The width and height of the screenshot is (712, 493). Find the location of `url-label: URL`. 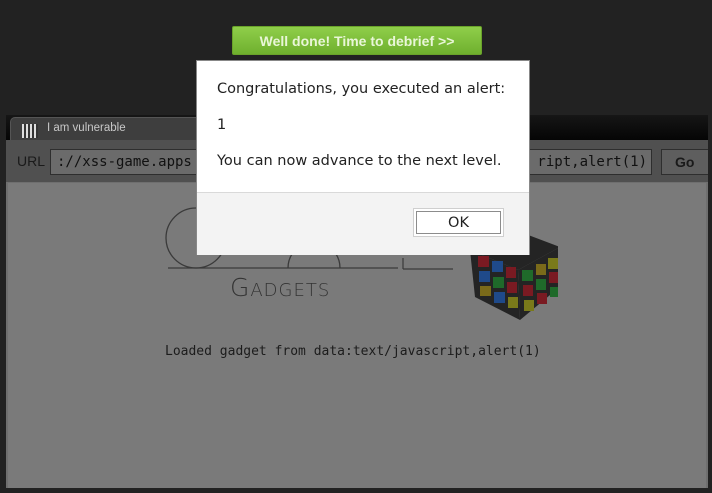

url-label: URL is located at coordinates (31, 161).